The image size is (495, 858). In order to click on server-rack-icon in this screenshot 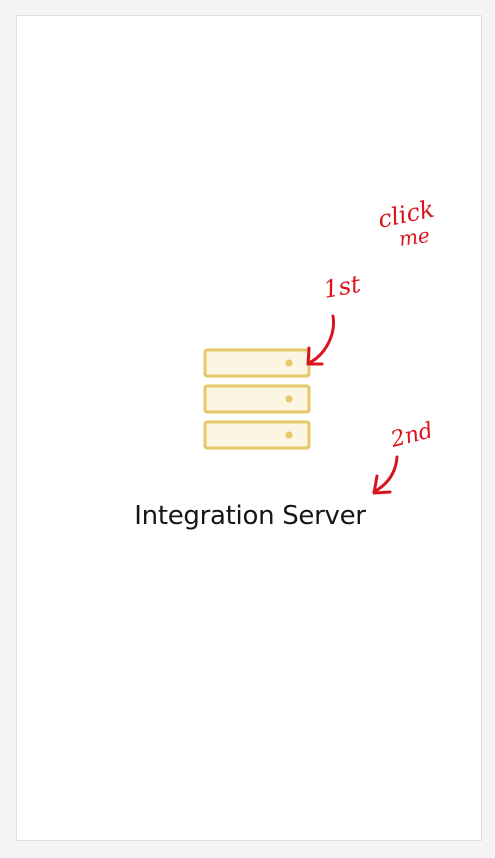, I will do `click(257, 399)`.